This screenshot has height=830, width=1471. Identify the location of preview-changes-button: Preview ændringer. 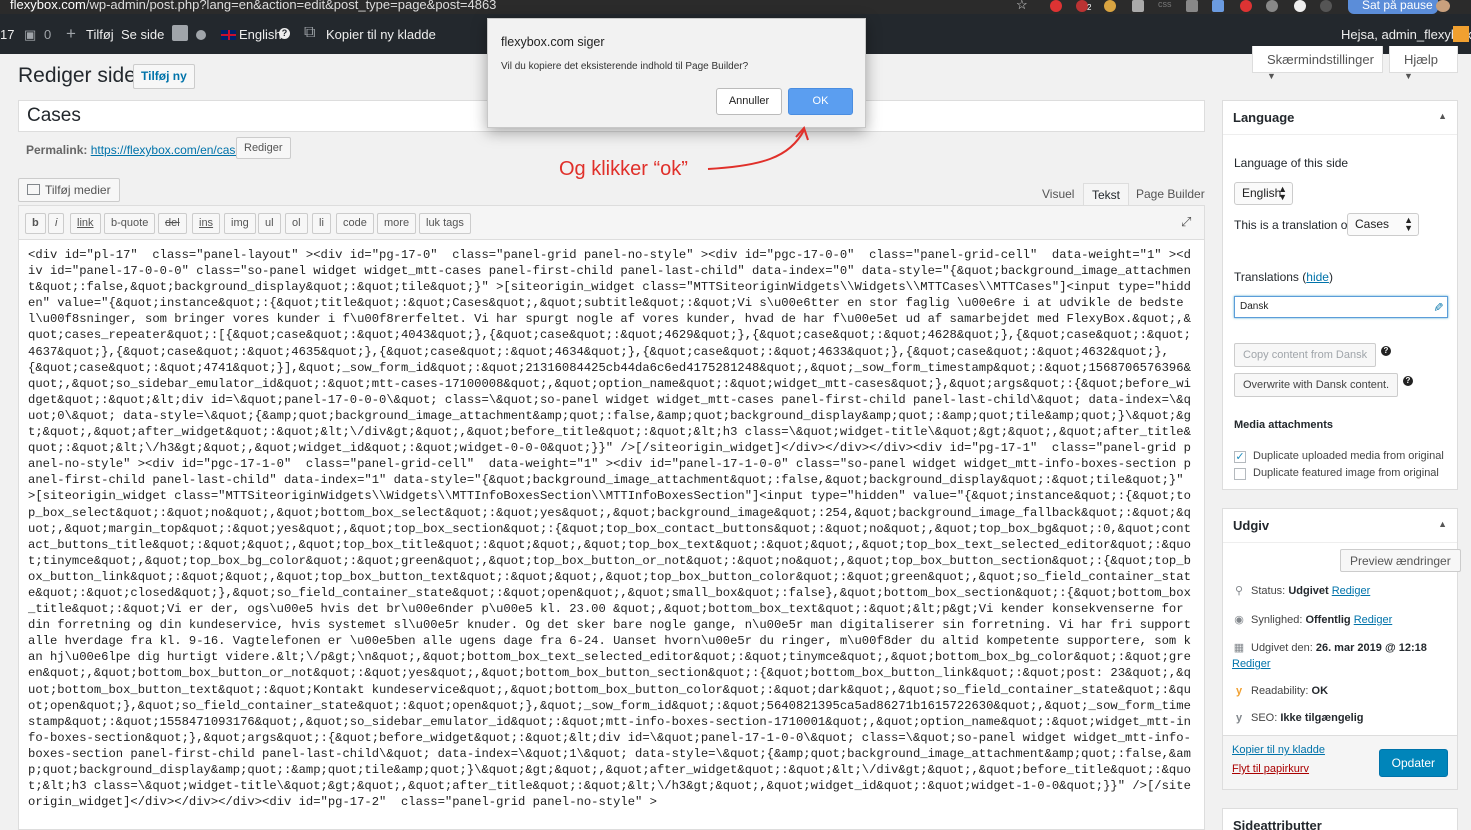
(1400, 560).